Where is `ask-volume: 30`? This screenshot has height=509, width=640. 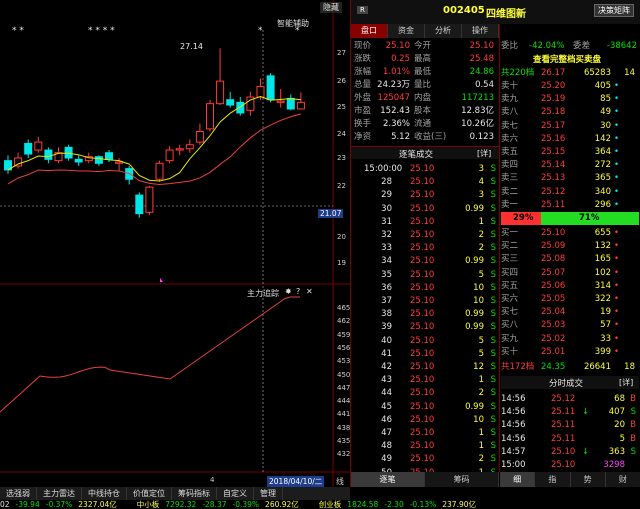 ask-volume: 30 is located at coordinates (605, 125).